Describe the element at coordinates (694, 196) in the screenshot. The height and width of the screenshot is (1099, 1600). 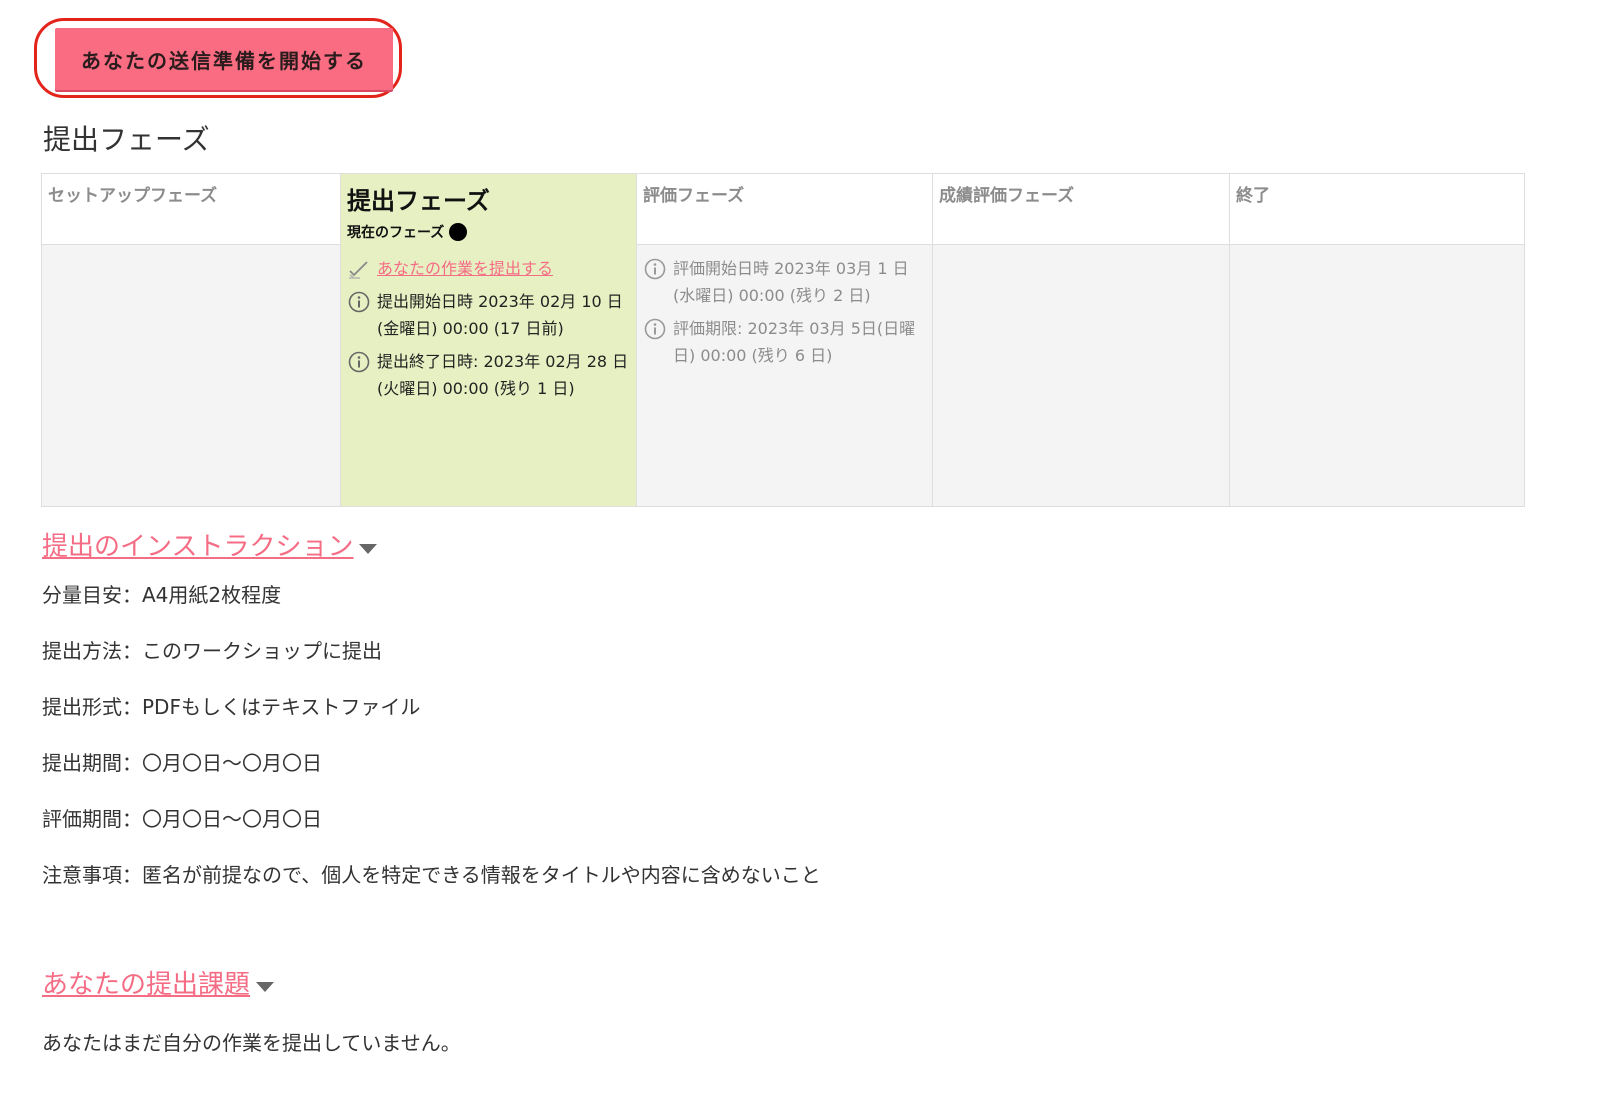
I see `phase-name: 評価フェーズ` at that location.